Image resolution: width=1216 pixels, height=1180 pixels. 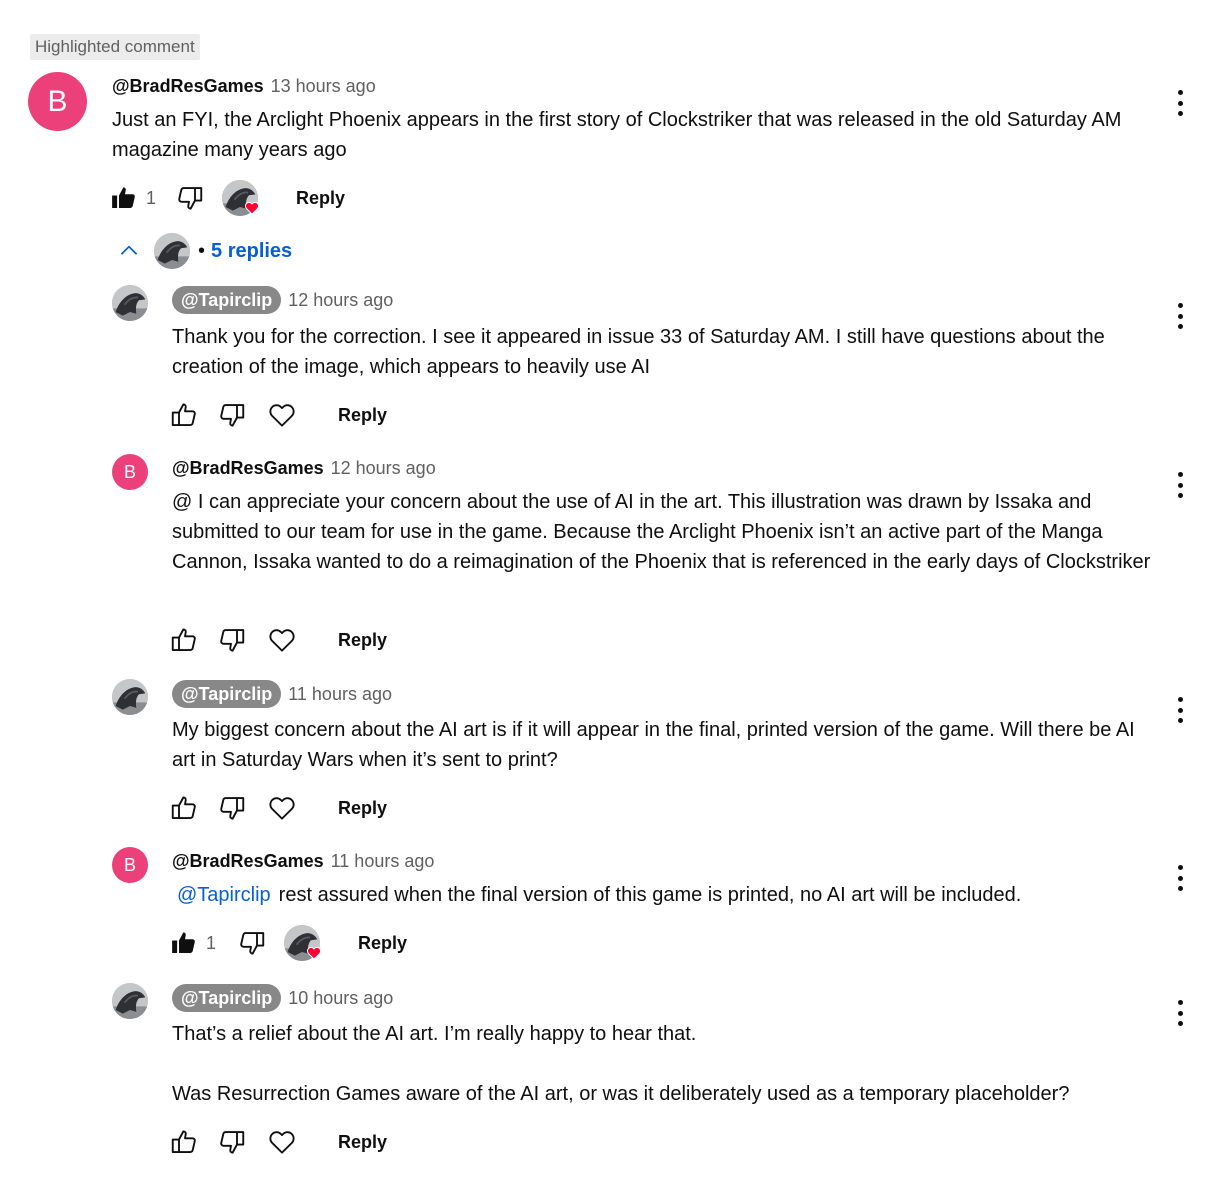 What do you see at coordinates (129, 250) in the screenshot?
I see `chevron-up-icon` at bounding box center [129, 250].